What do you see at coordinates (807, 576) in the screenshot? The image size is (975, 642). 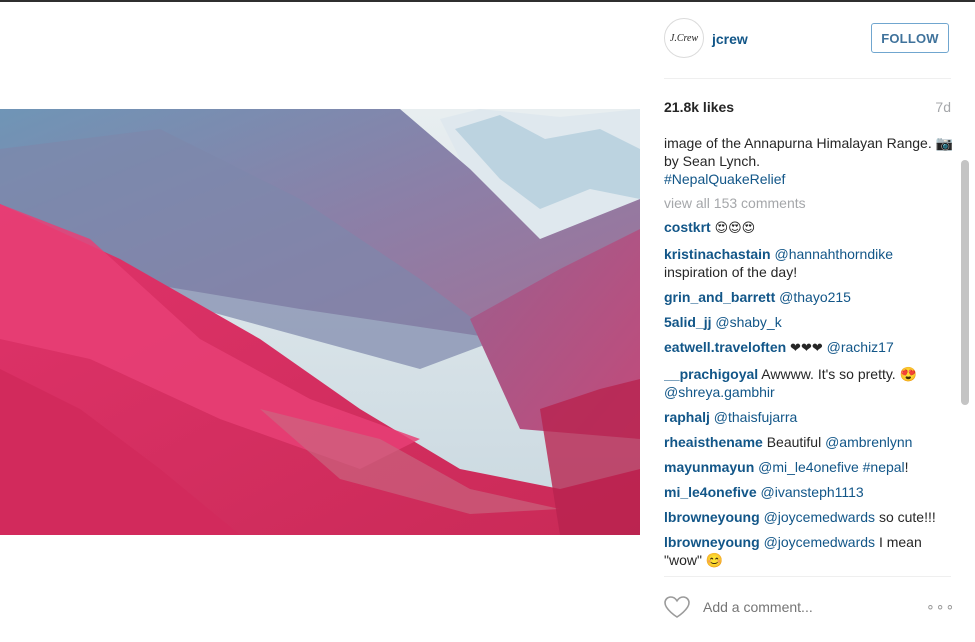 I see `footer-divider` at bounding box center [807, 576].